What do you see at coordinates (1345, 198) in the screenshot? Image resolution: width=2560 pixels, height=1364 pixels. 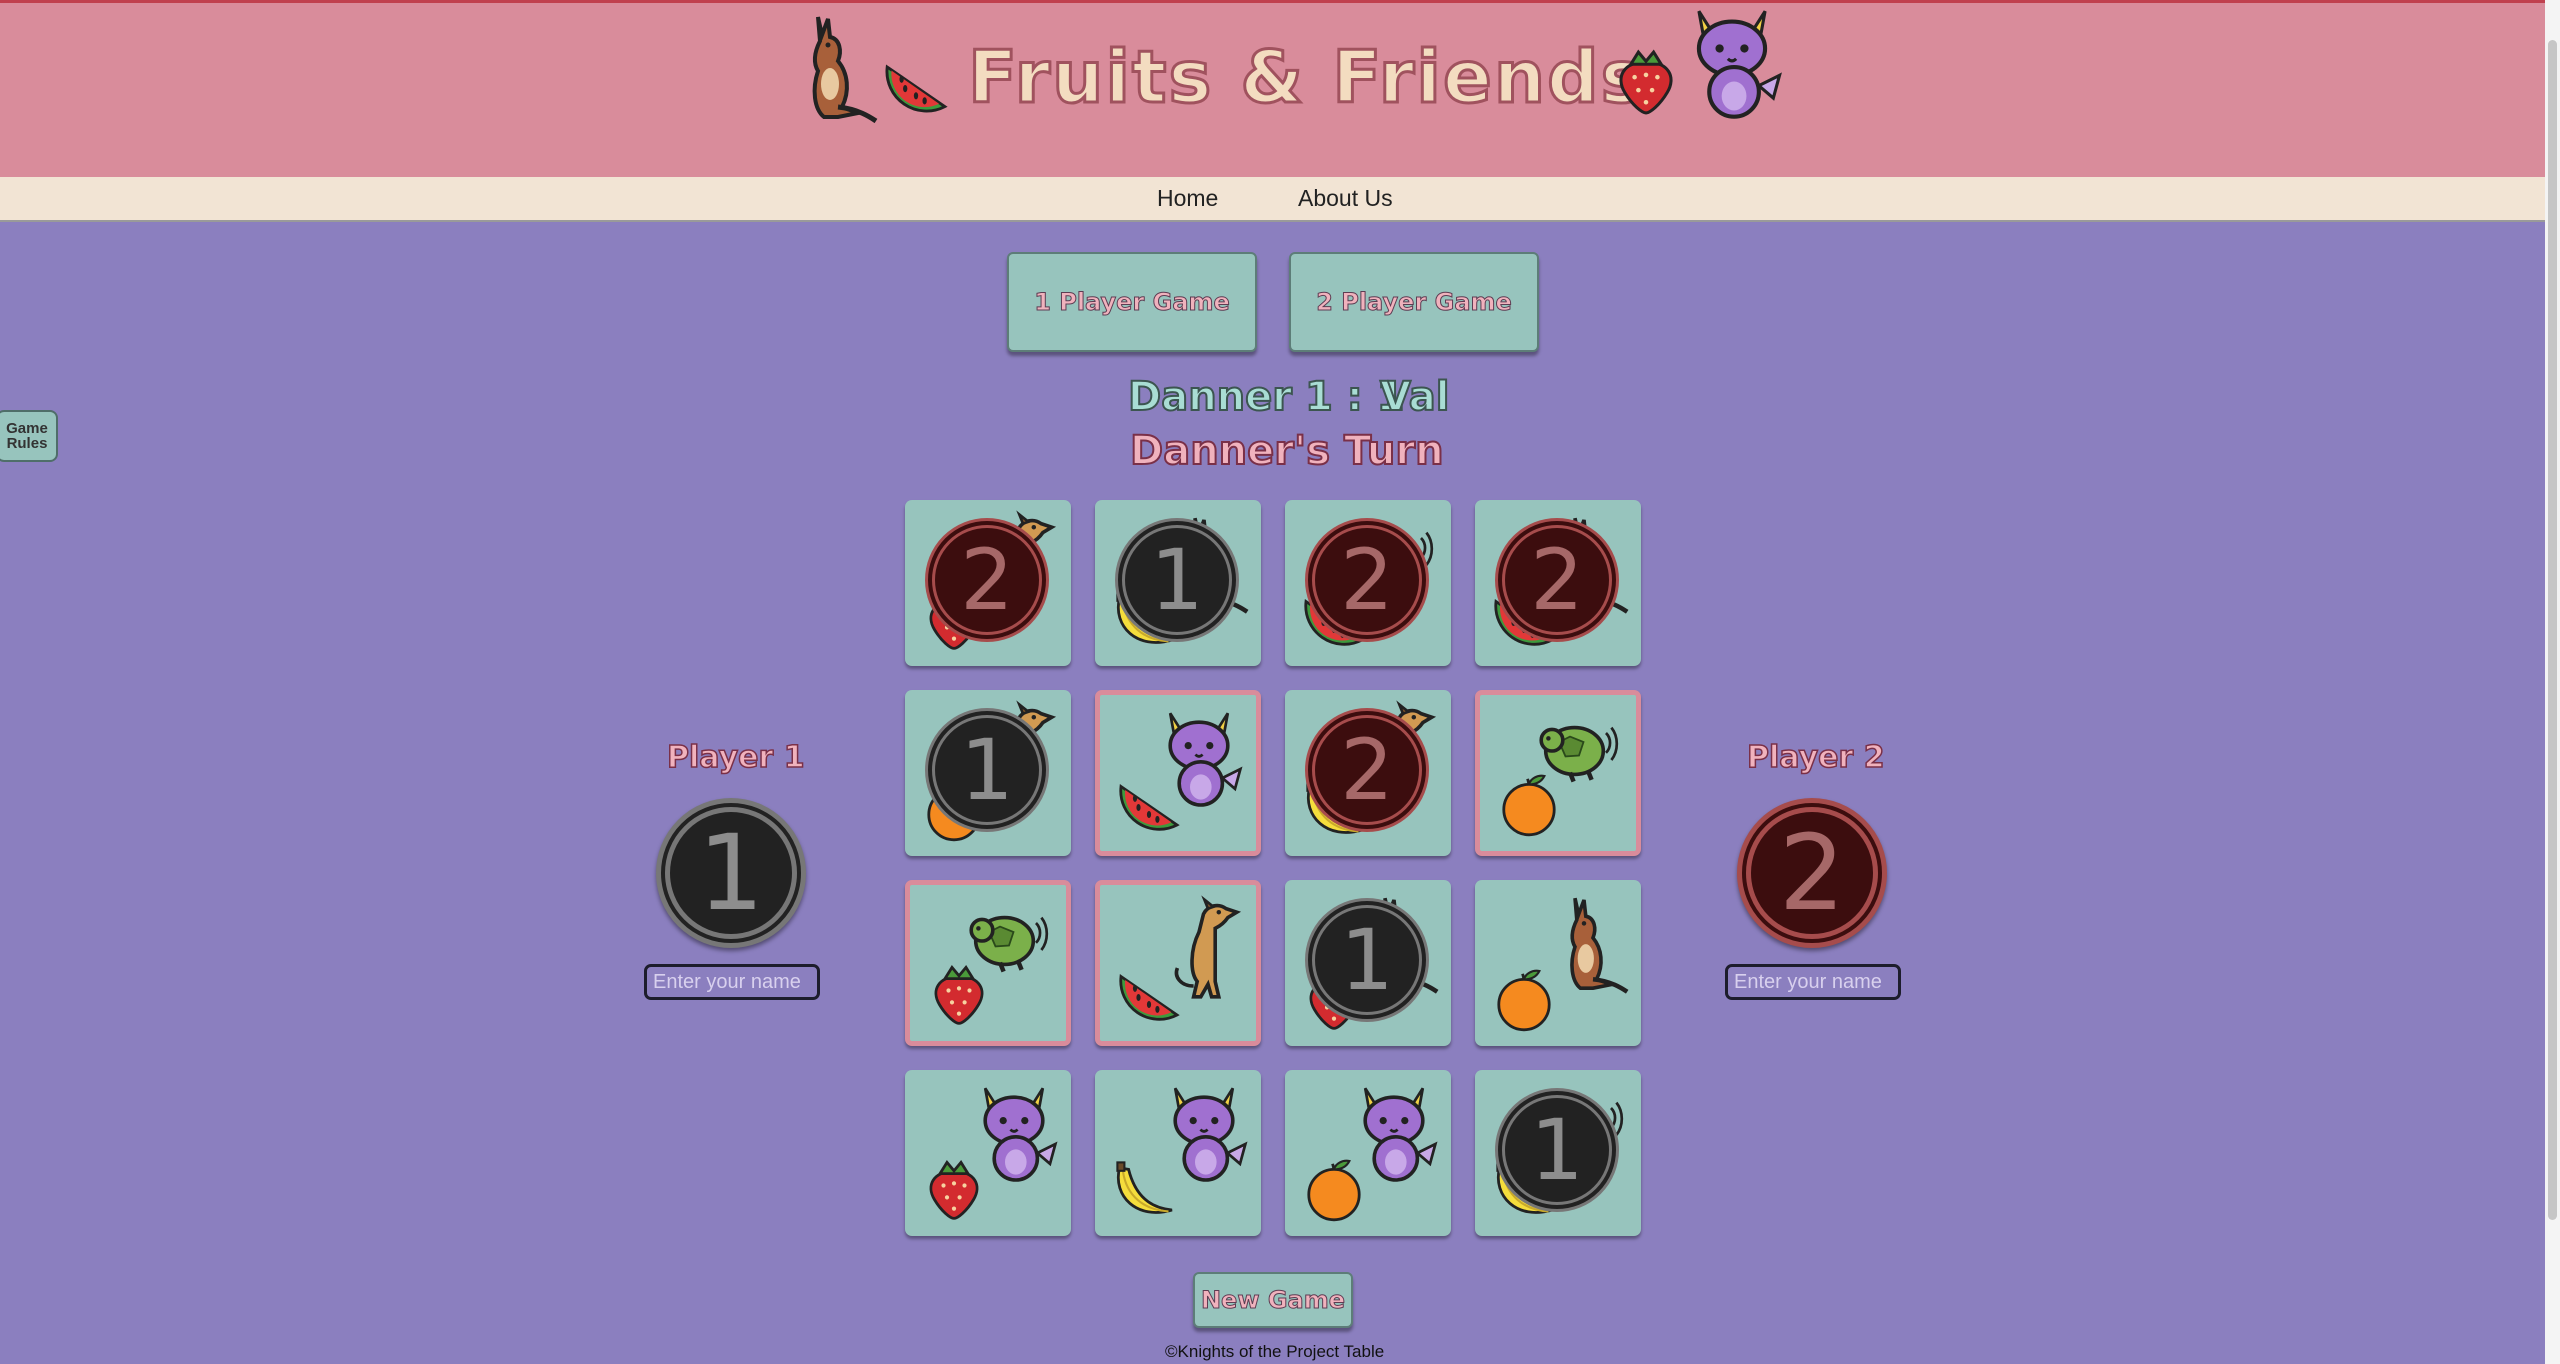 I see `nav-about-link: About Us` at bounding box center [1345, 198].